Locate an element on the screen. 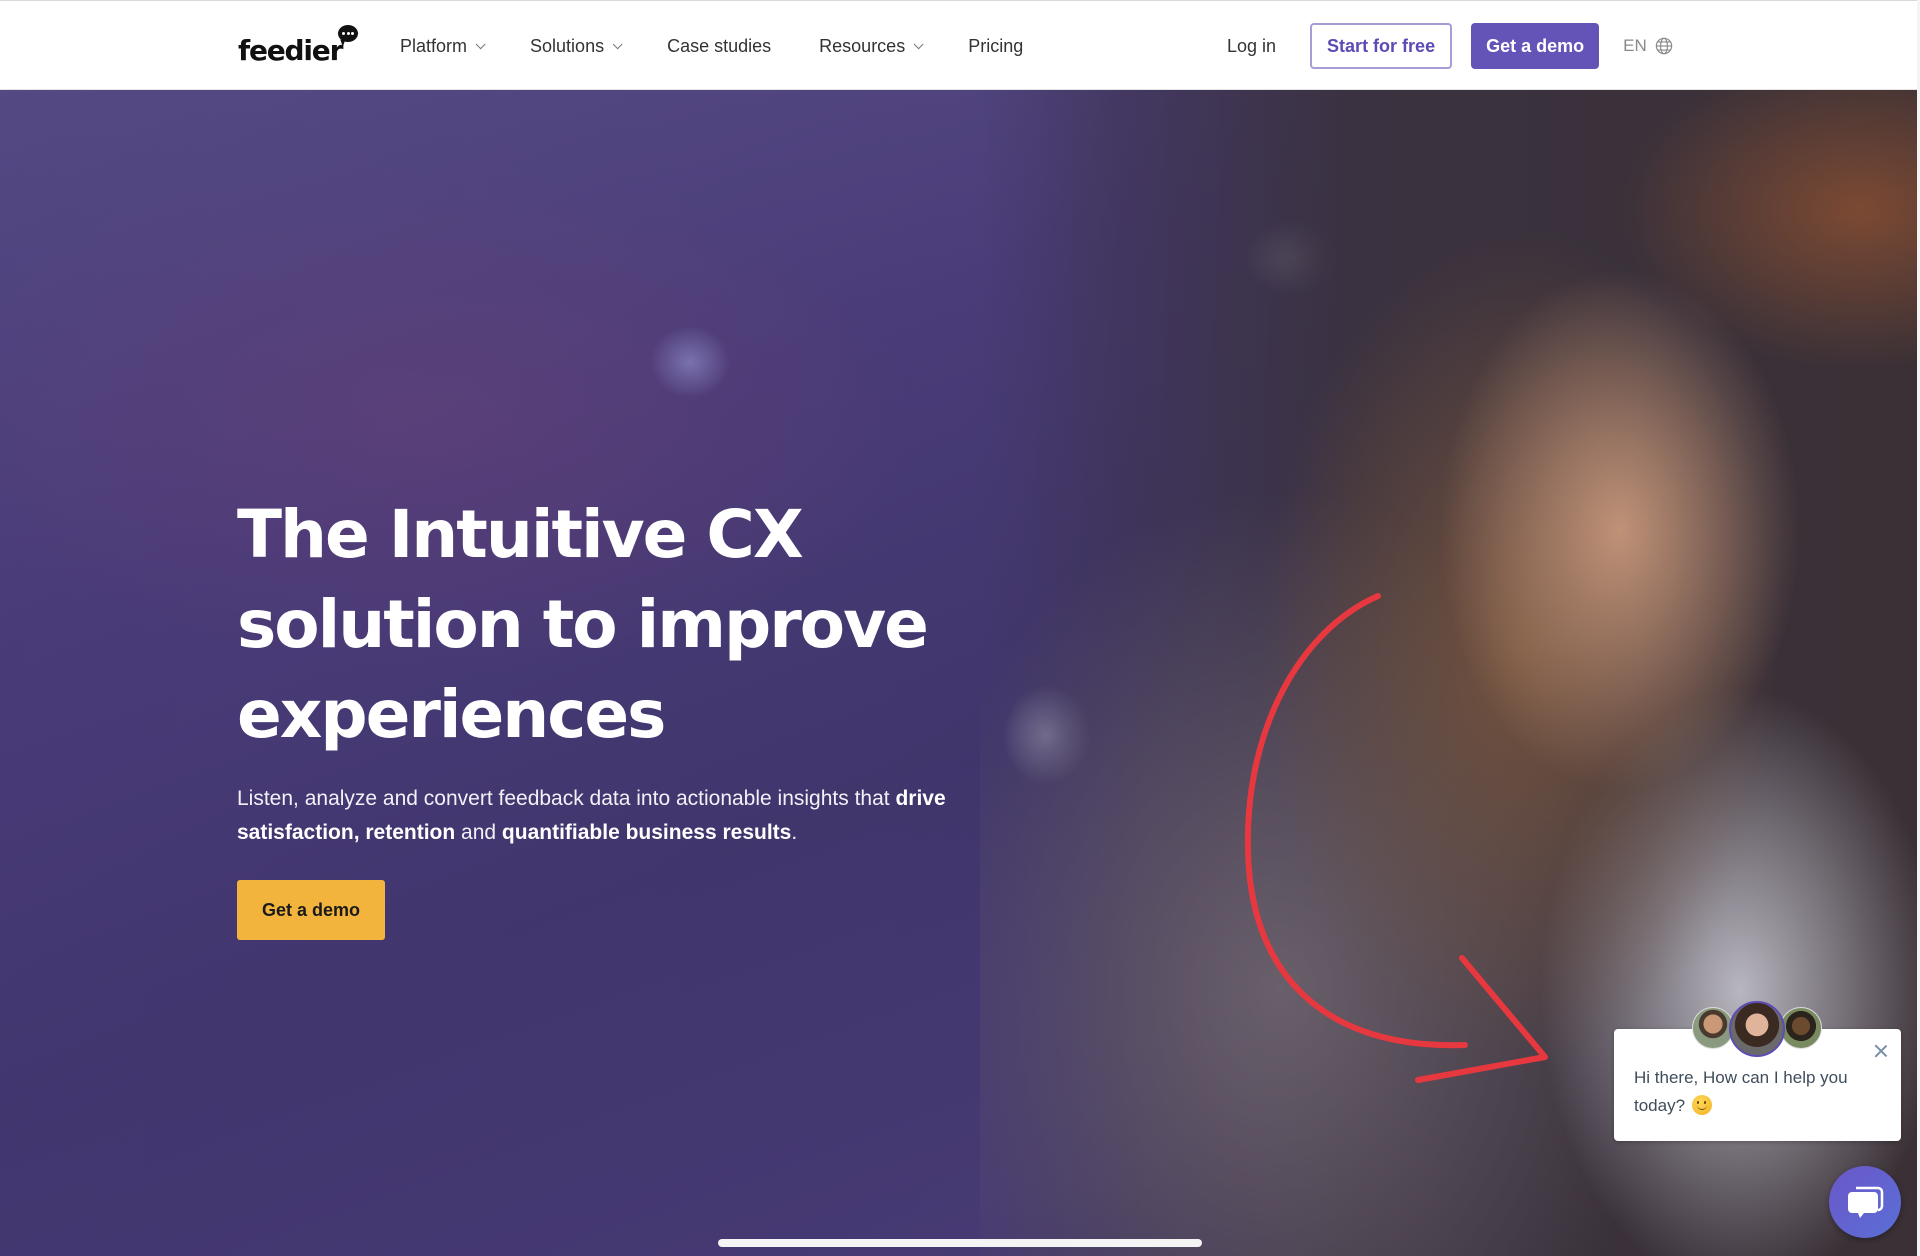 This screenshot has height=1256, width=1920. menu-item-case-studies: Case studies is located at coordinates (719, 46).